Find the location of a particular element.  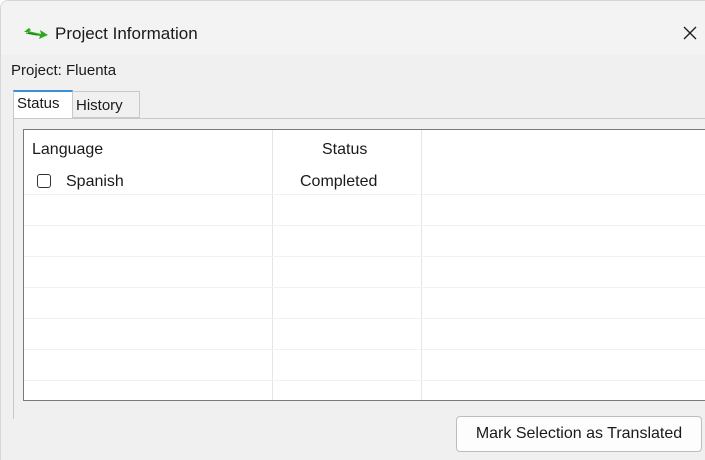

column-header-language: Language is located at coordinates (67, 150).